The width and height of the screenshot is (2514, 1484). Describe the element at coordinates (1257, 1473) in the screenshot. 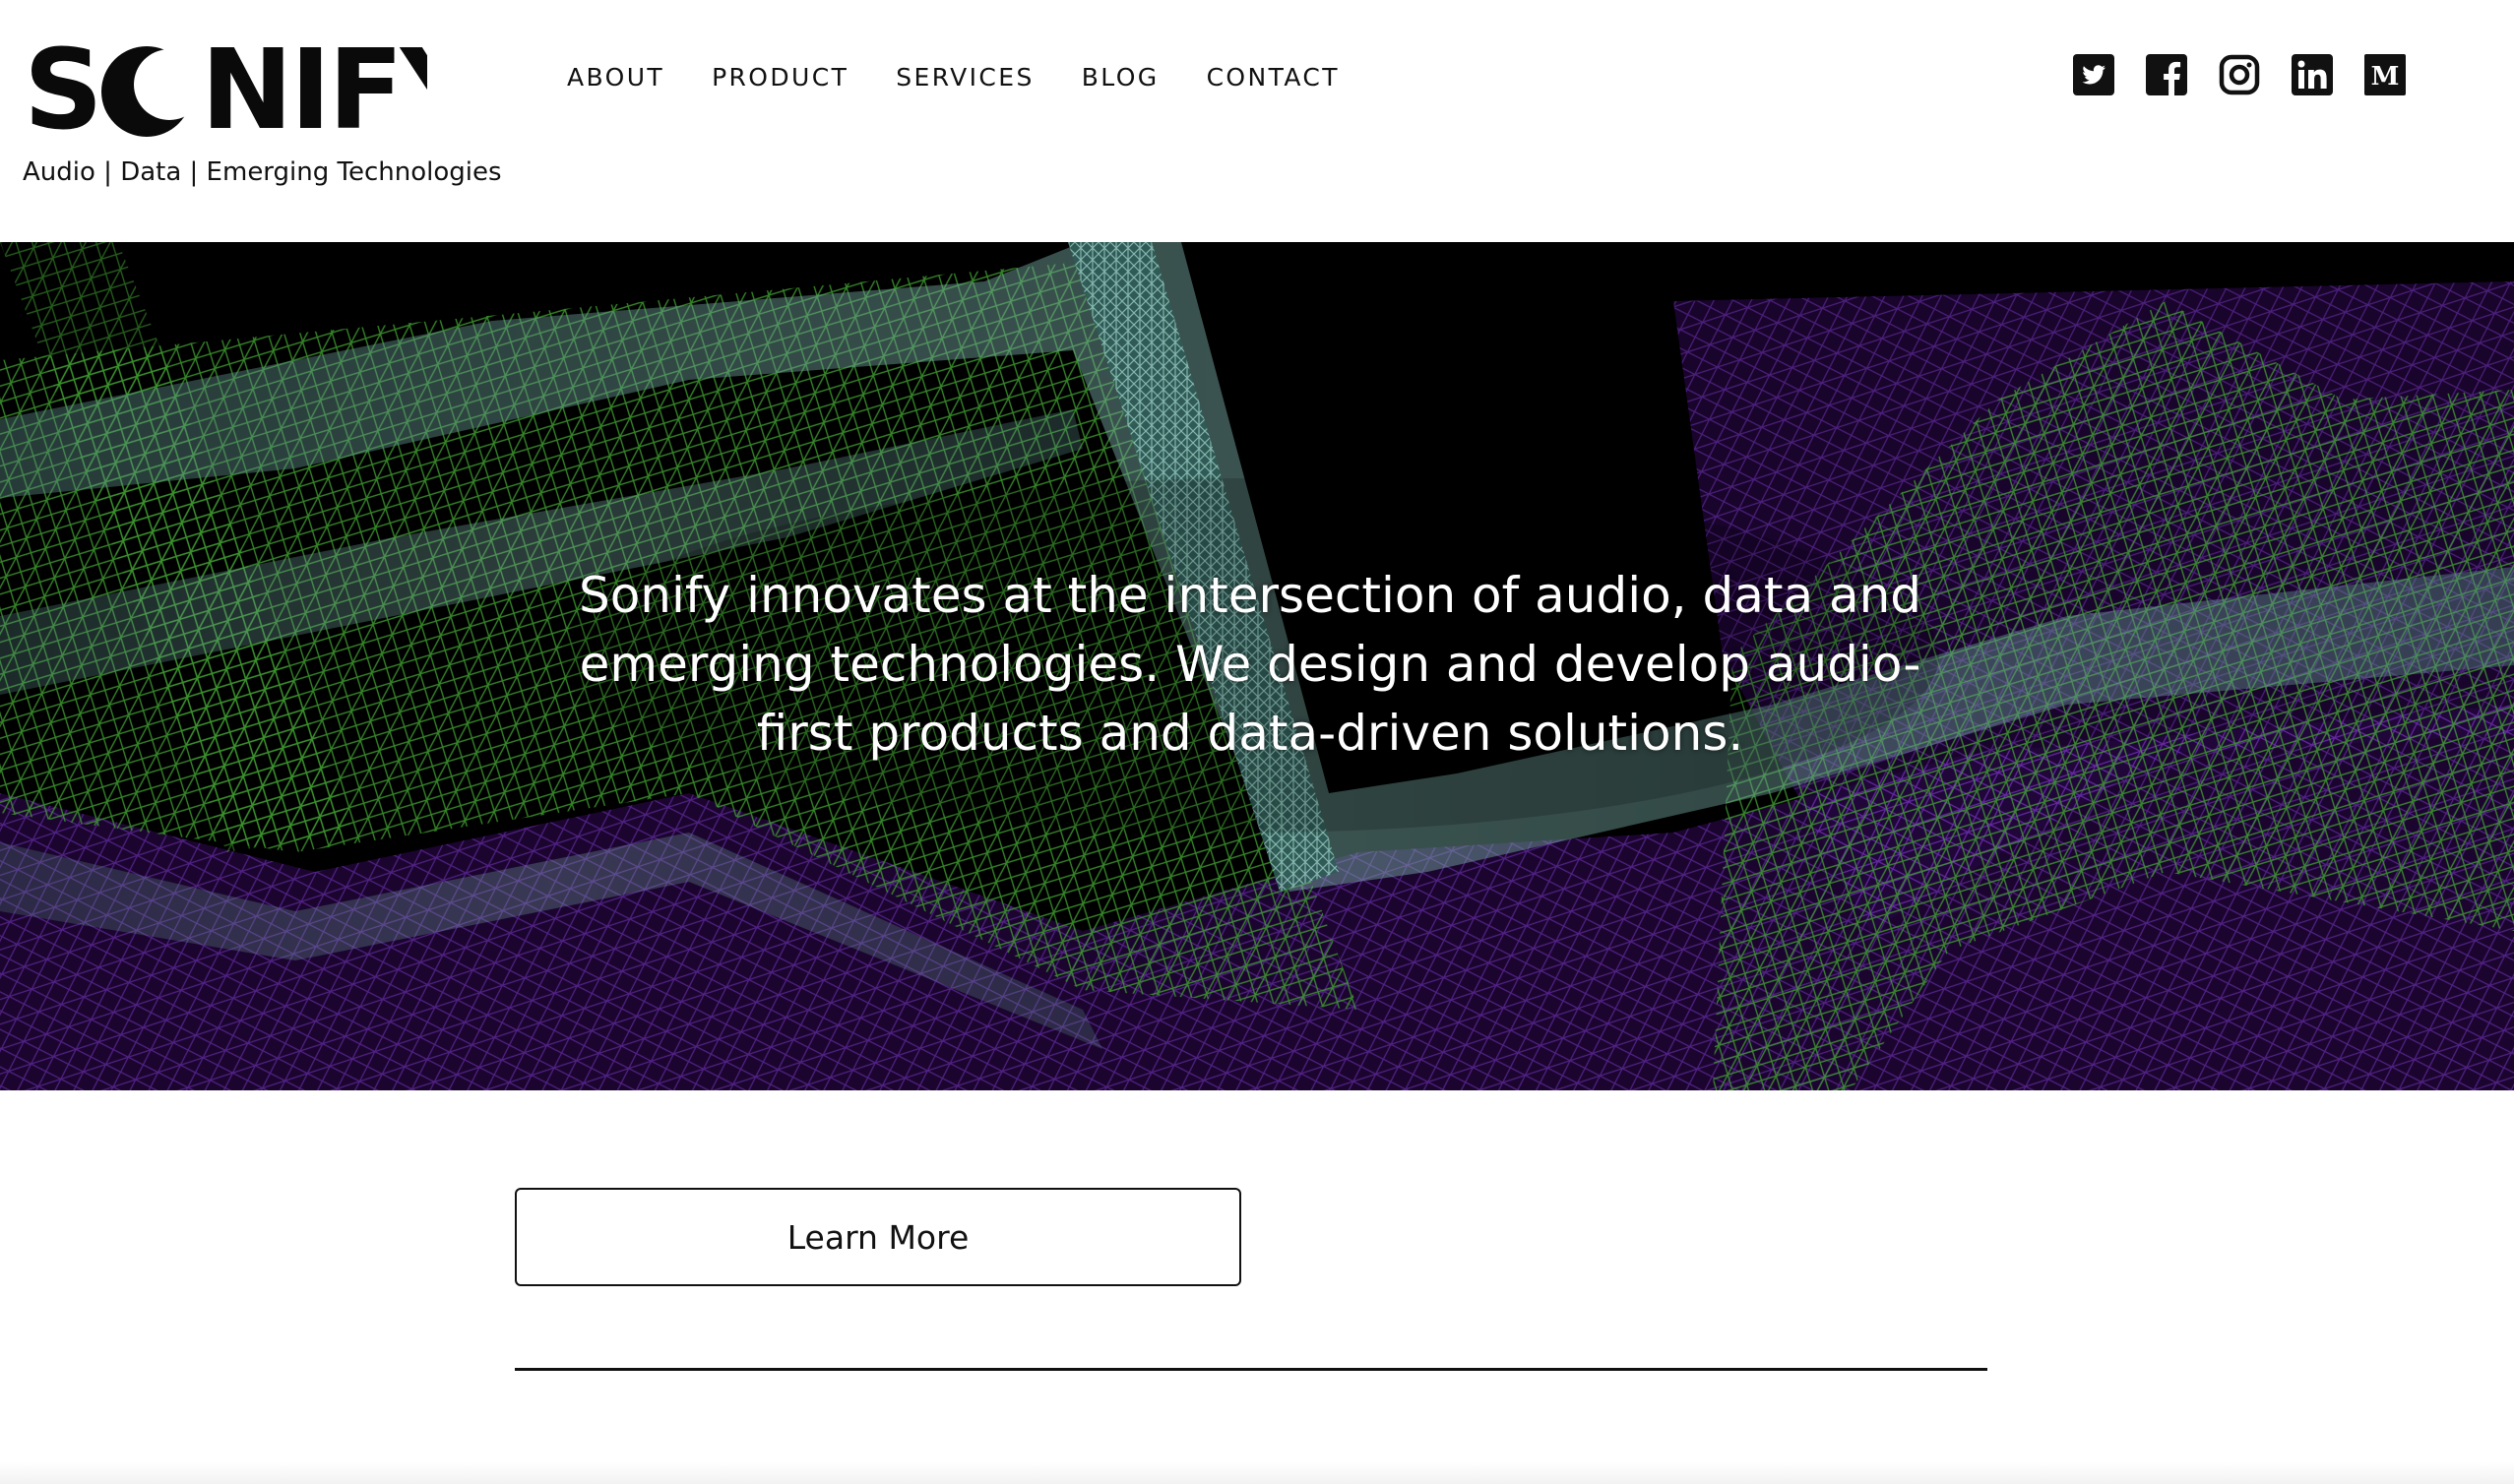

I see `page-bottom-edge` at that location.